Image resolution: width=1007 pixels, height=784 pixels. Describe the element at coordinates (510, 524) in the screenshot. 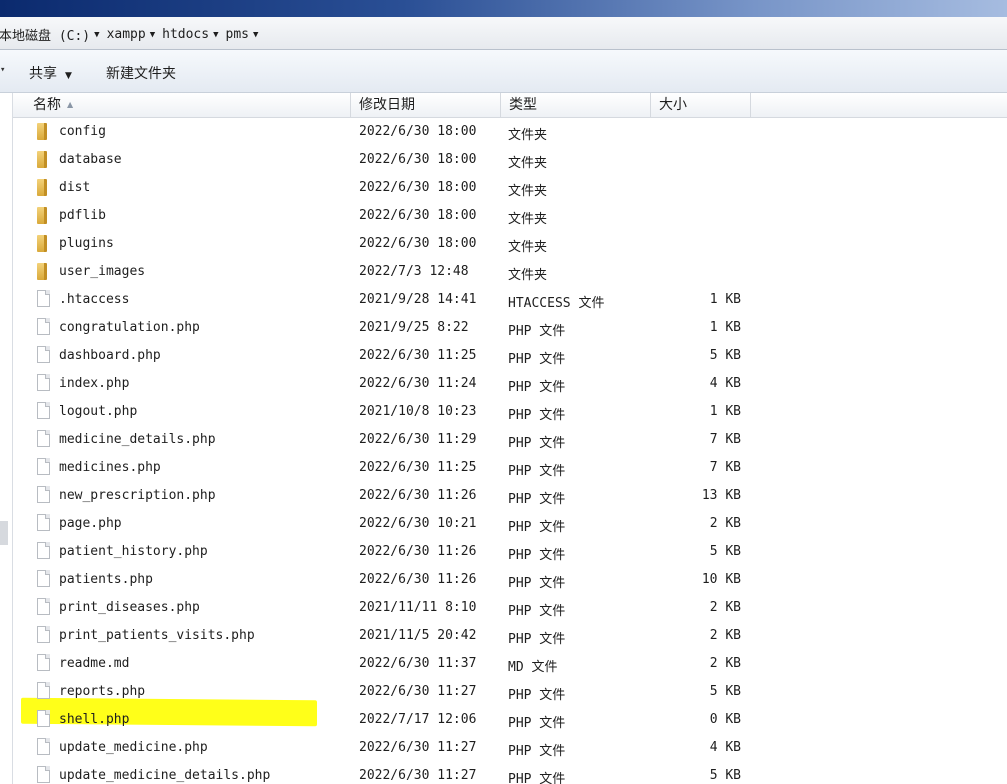

I see `file-row: page.php 2022/6/30 10:21 PHP 文件 2 KB` at that location.